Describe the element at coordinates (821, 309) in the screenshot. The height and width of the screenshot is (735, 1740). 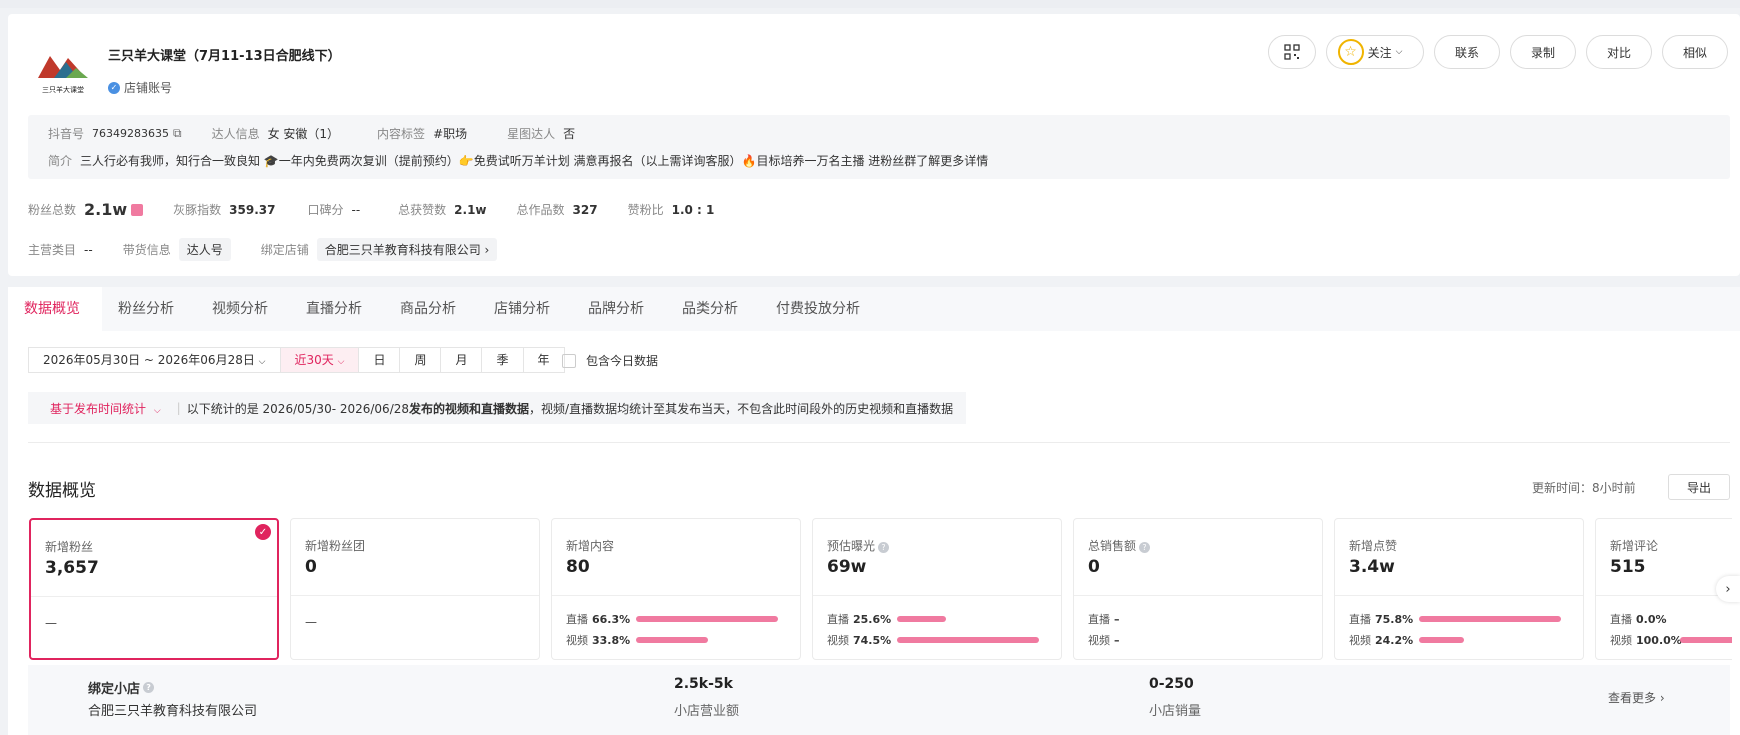
I see `tab-paid-ads: 付费投放分析` at that location.